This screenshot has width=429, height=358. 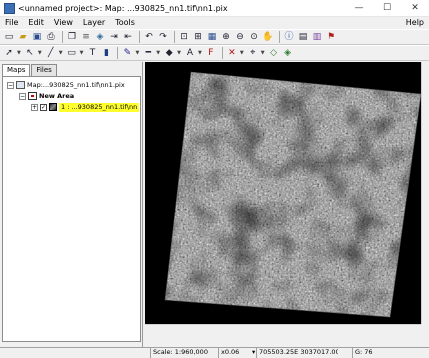 I want to click on select-arrow-icon: ➚, so click(x=9, y=53).